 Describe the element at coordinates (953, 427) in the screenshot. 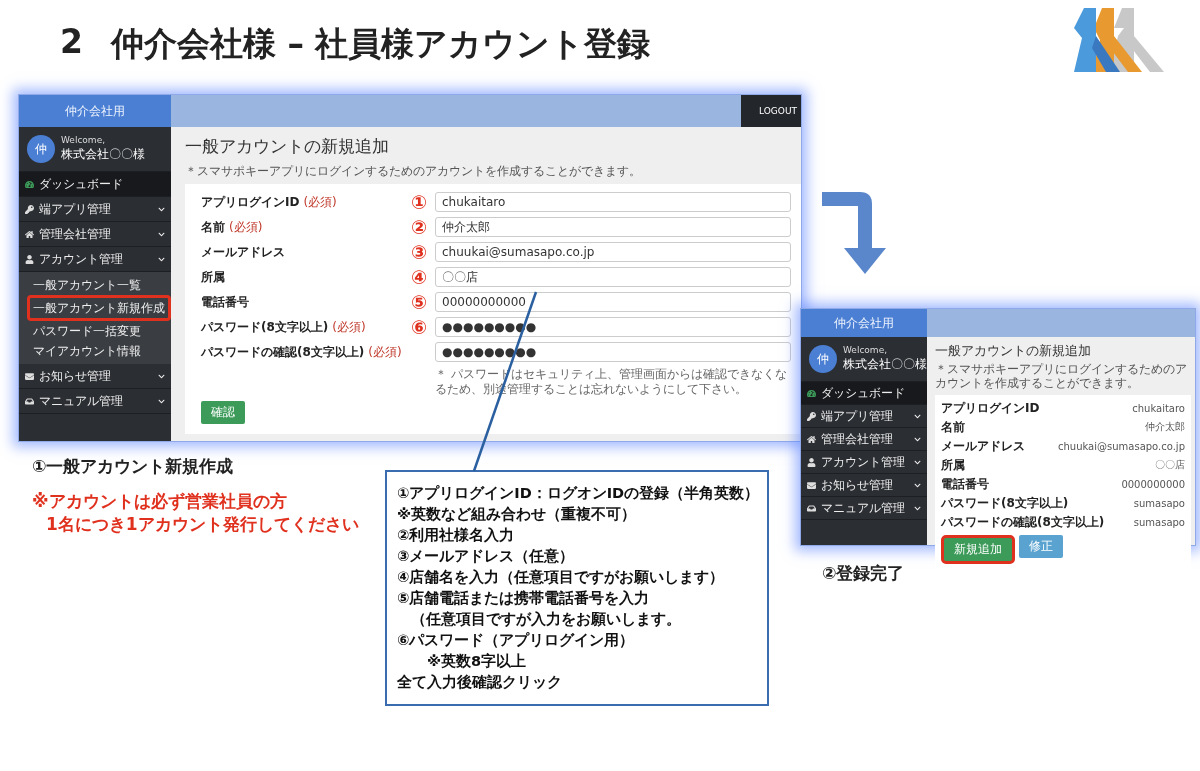

I see `detail-label: 名前` at that location.